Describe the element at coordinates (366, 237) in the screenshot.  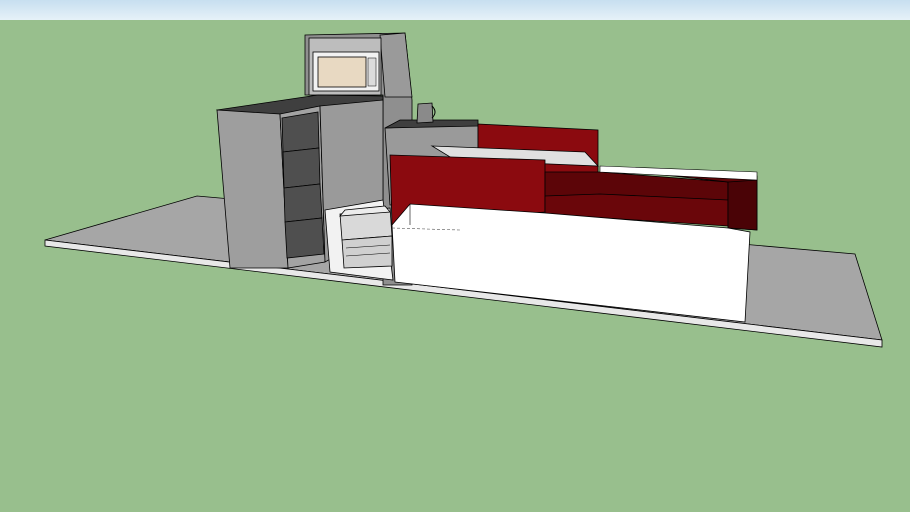
I see `printer` at that location.